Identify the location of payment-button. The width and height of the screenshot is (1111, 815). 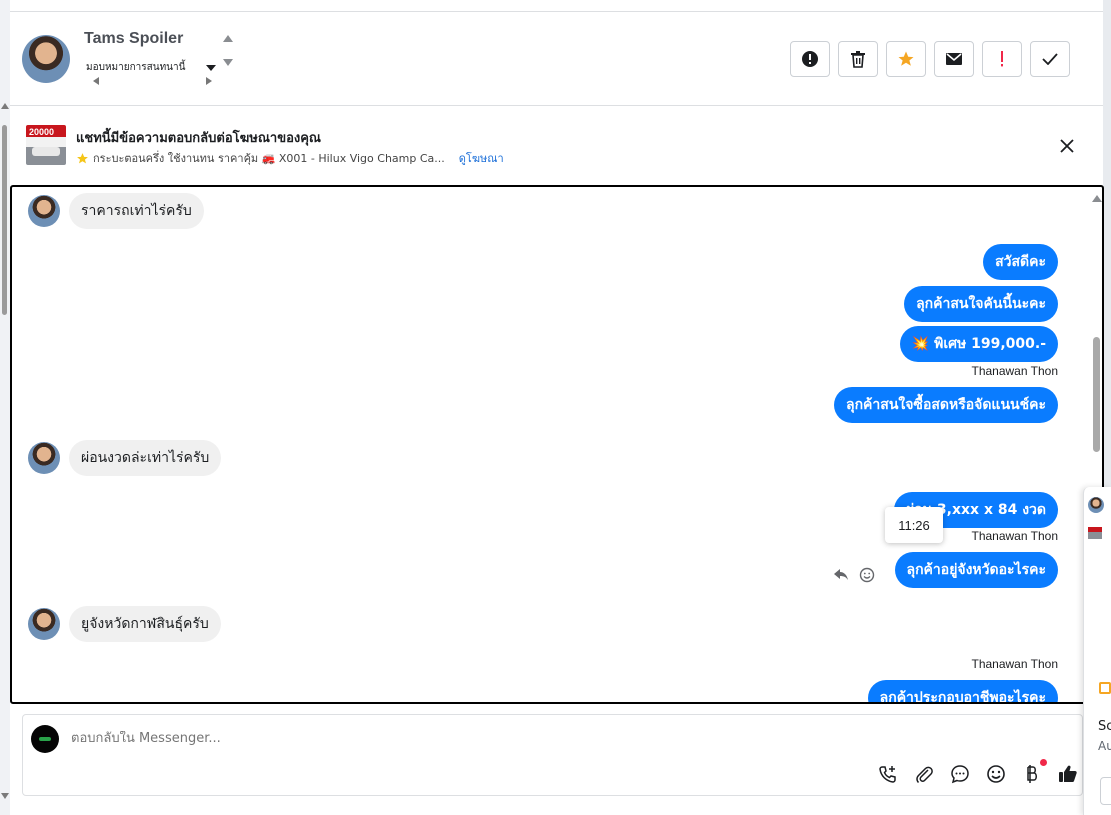
(1034, 772).